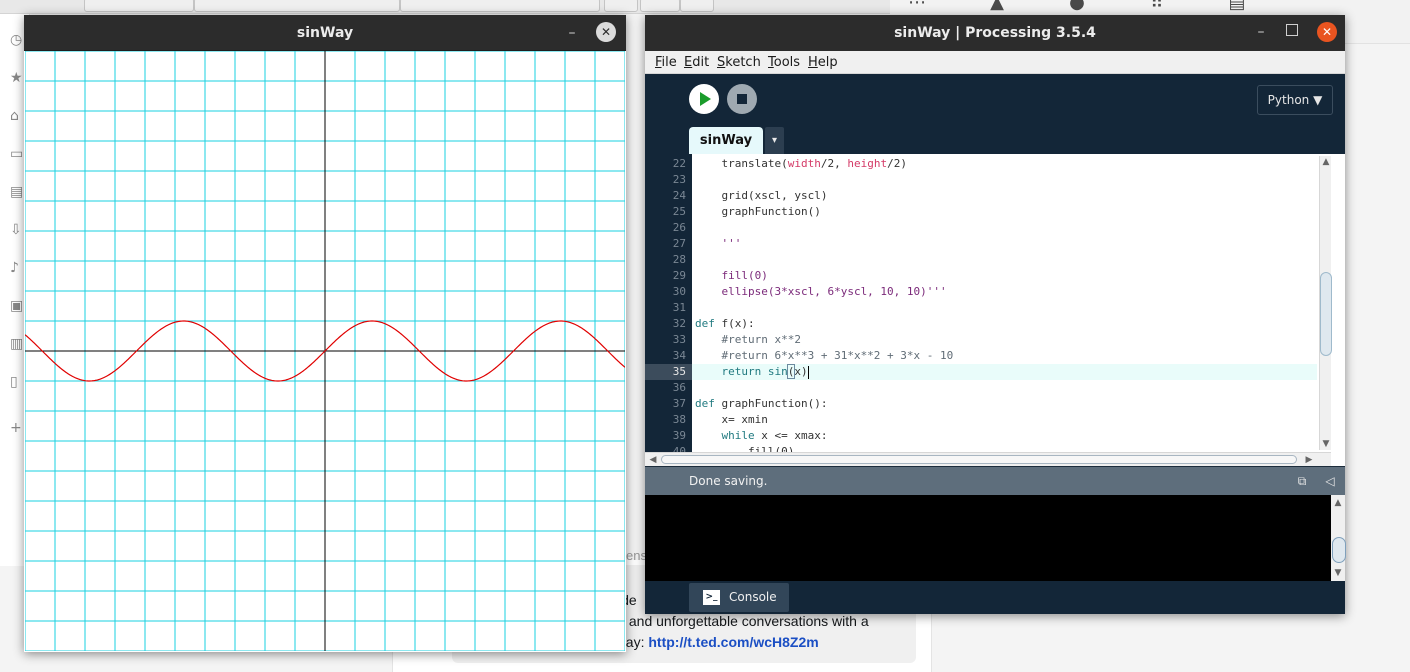 The height and width of the screenshot is (672, 1410). What do you see at coordinates (981, 324) in the screenshot?
I see `code-line: 32 def f(x):` at bounding box center [981, 324].